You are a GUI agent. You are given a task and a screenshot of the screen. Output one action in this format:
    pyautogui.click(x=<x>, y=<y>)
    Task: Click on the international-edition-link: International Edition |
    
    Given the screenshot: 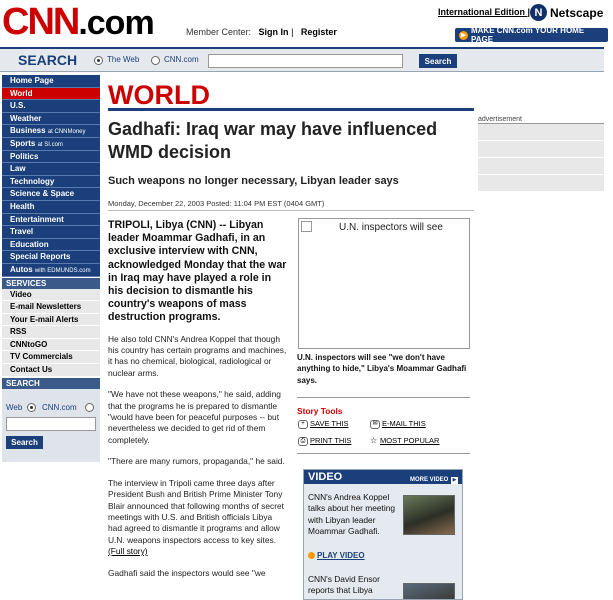 What is the action you would take?
    pyautogui.click(x=484, y=12)
    